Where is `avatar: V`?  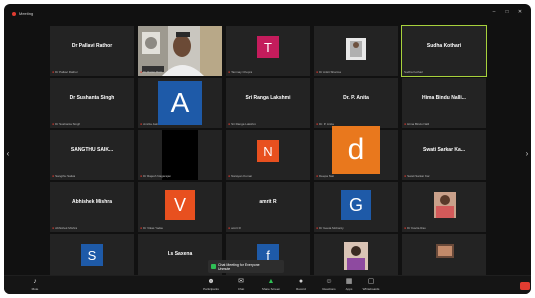 avatar: V is located at coordinates (180, 205).